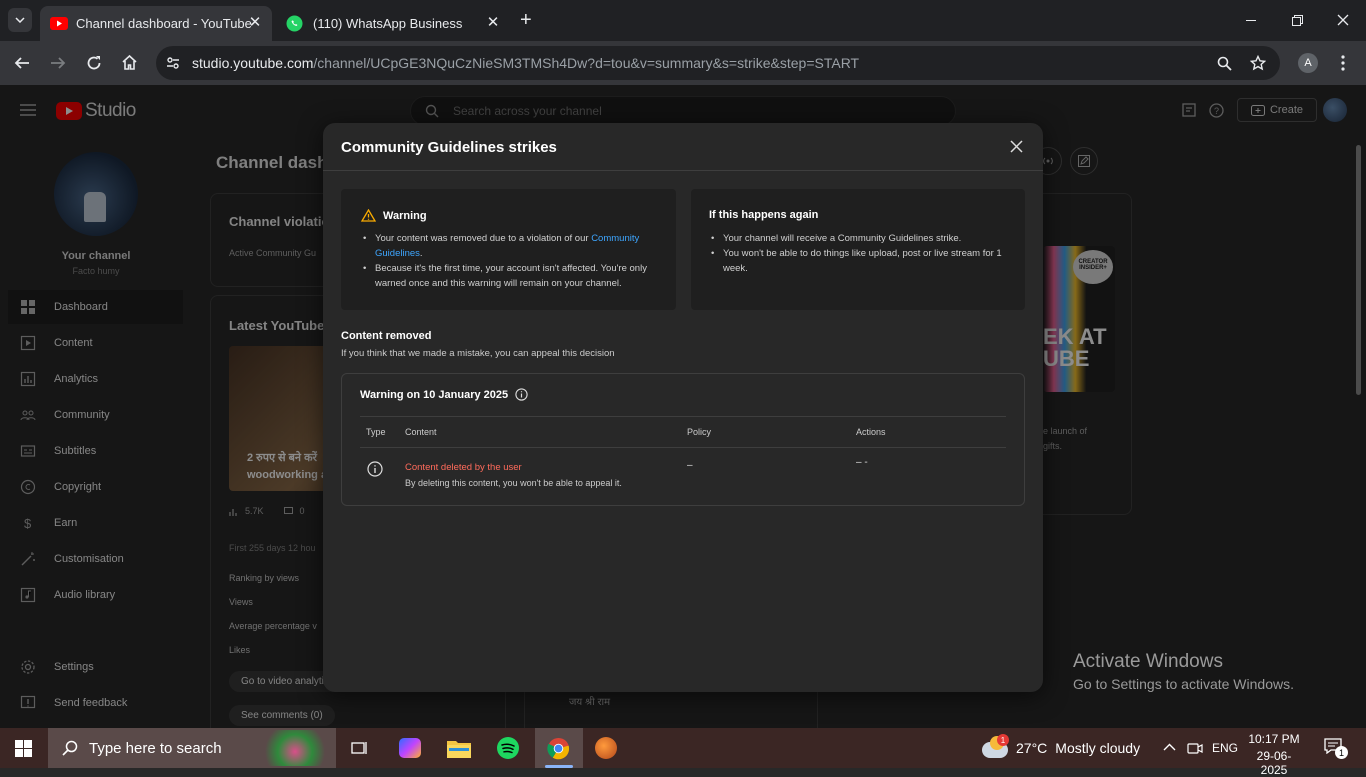 The height and width of the screenshot is (777, 1366). Describe the element at coordinates (173, 63) in the screenshot. I see `site-info-icon` at that location.